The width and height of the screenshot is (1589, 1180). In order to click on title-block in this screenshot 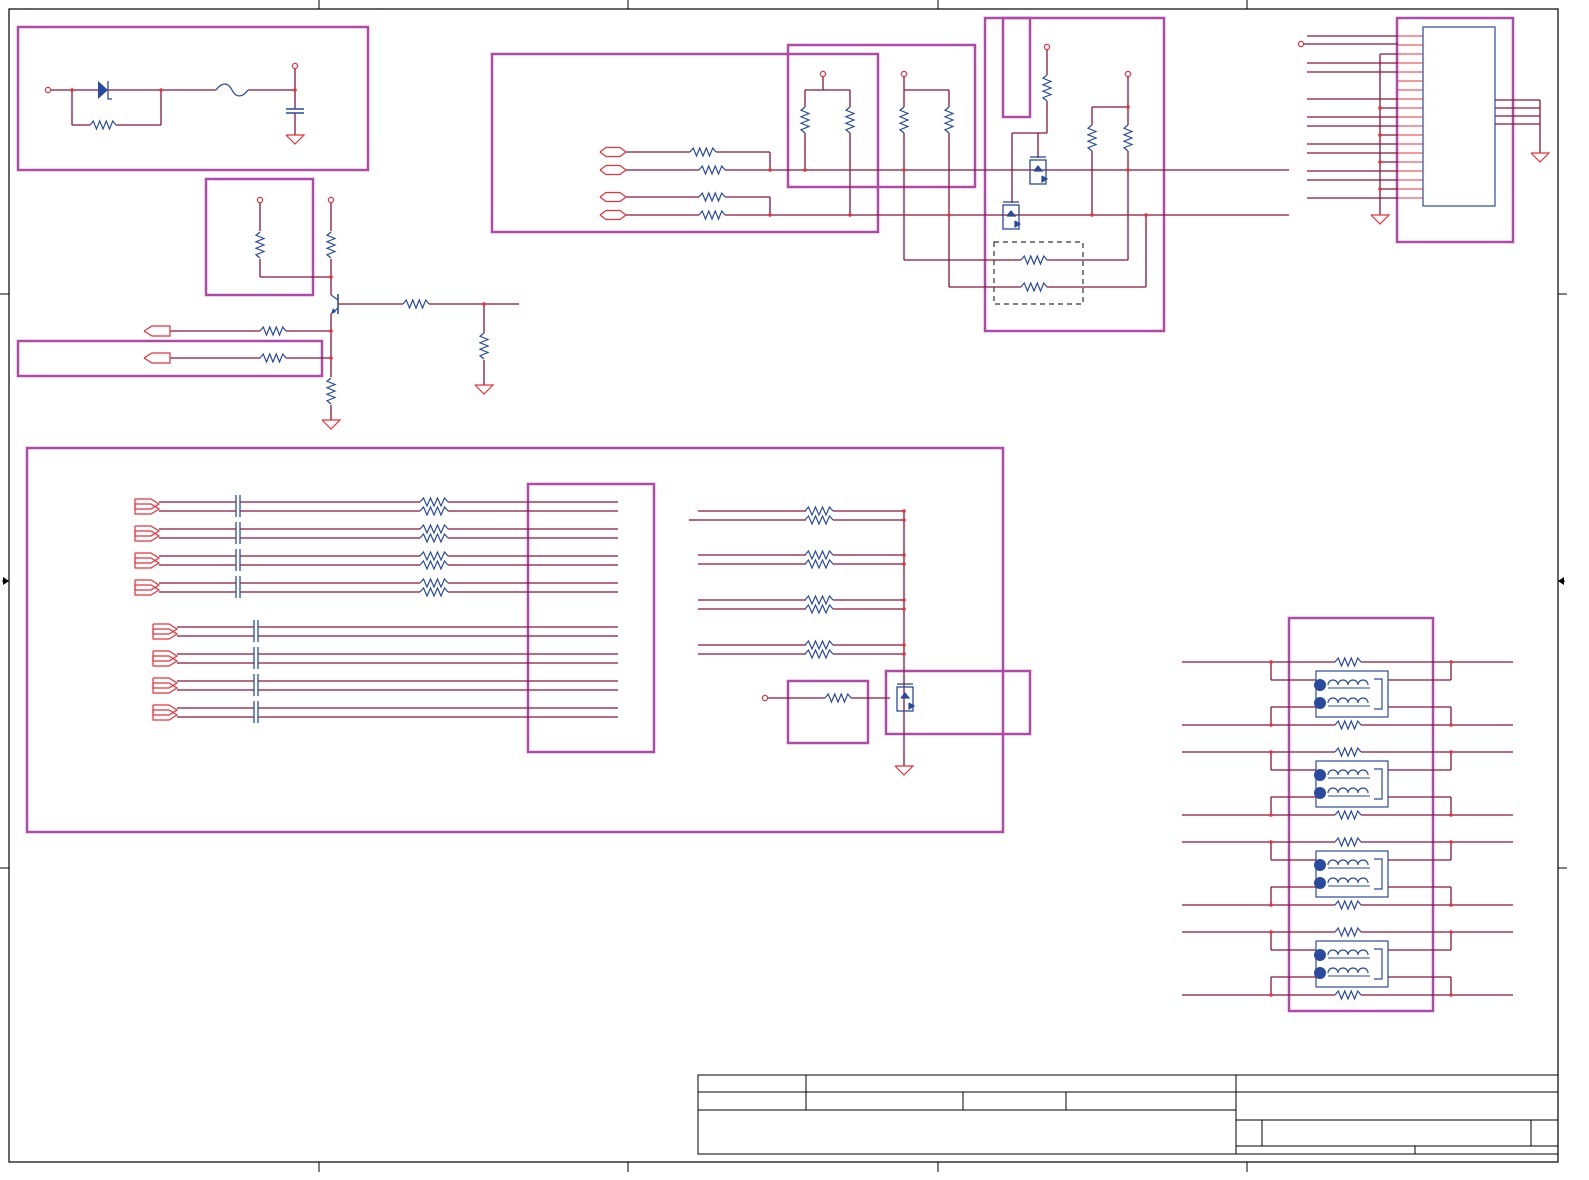, I will do `click(1128, 1114)`.